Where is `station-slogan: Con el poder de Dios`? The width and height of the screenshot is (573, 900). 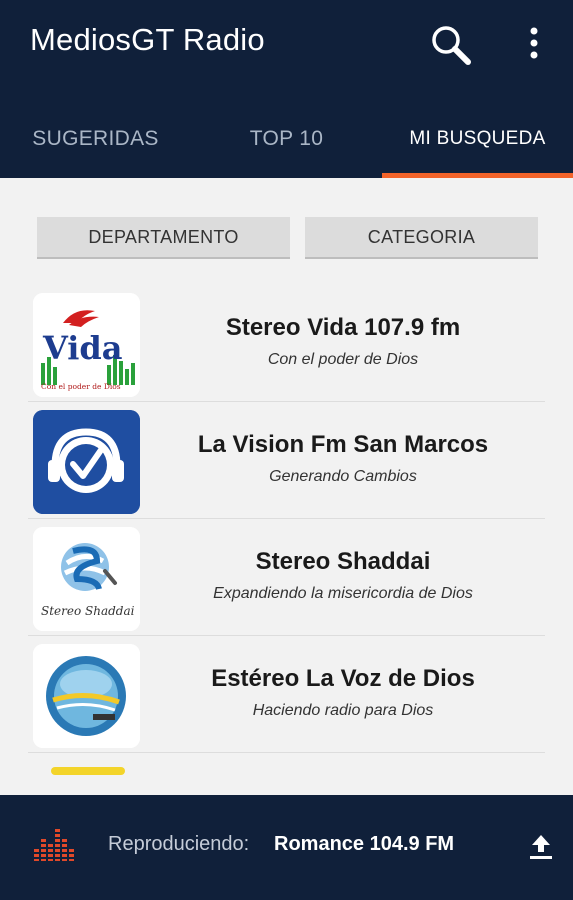 station-slogan: Con el poder de Dios is located at coordinates (343, 359).